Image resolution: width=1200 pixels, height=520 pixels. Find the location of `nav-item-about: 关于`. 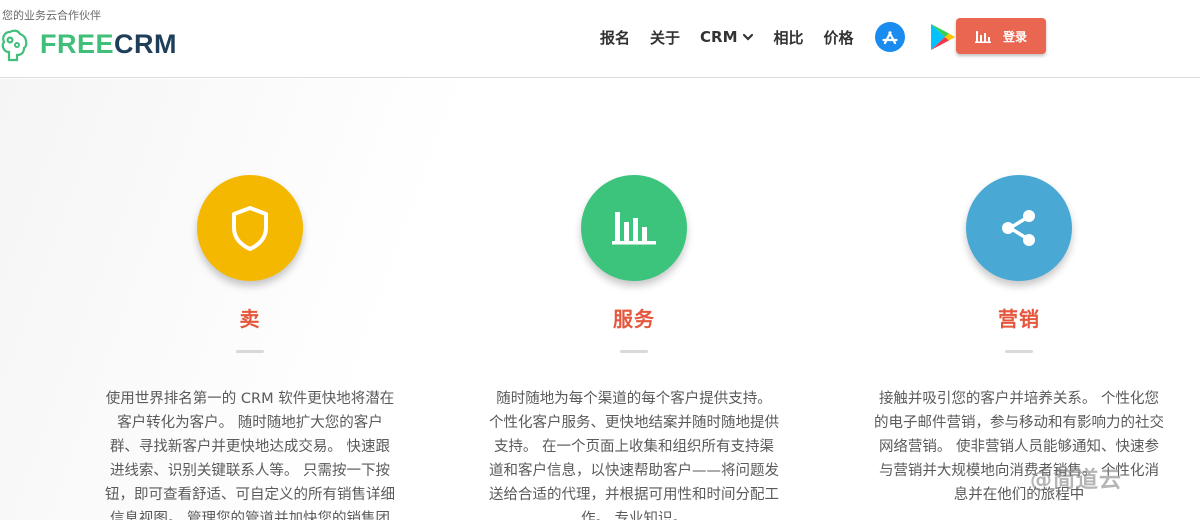

nav-item-about: 关于 is located at coordinates (665, 37).